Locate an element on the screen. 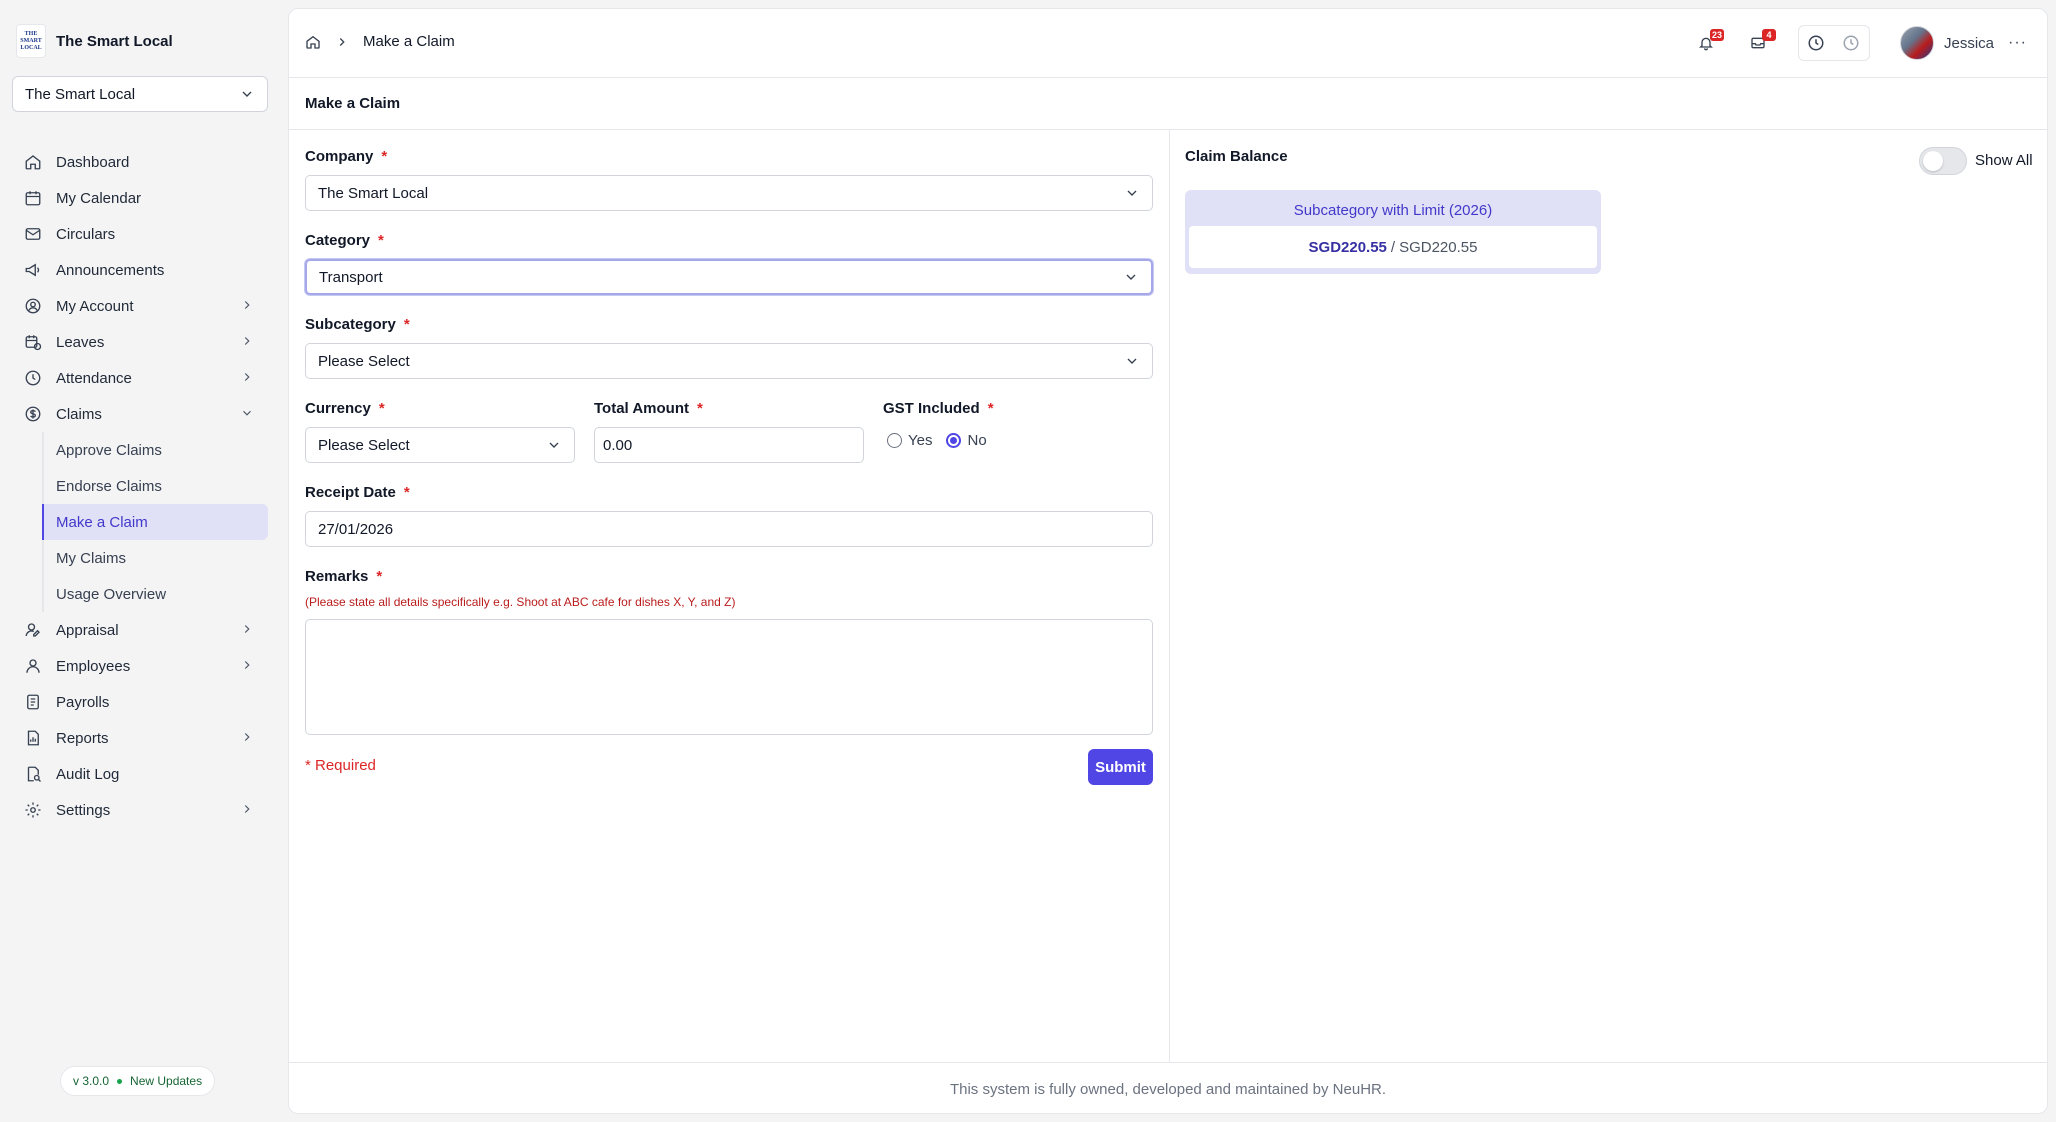  column-divider is located at coordinates (1169, 596).